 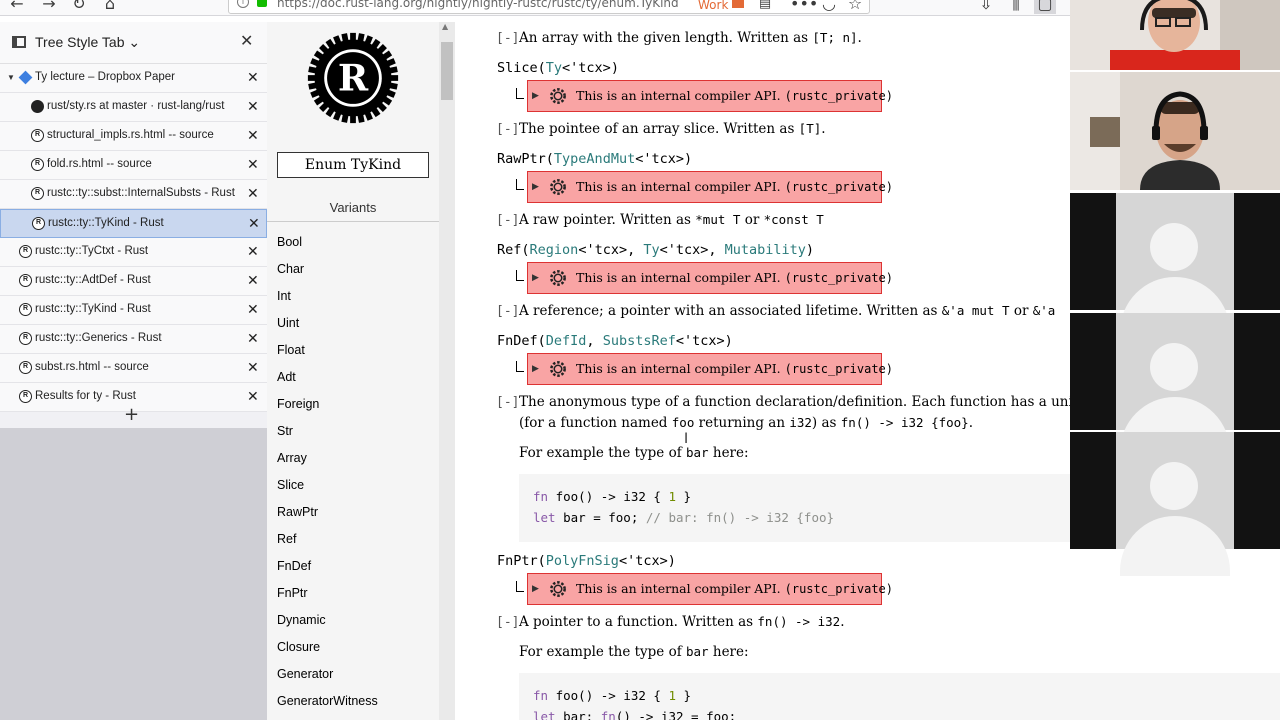 What do you see at coordinates (133, 339) in the screenshot?
I see `tab-item: Rrustc::ty::Generics - Rust ✕` at bounding box center [133, 339].